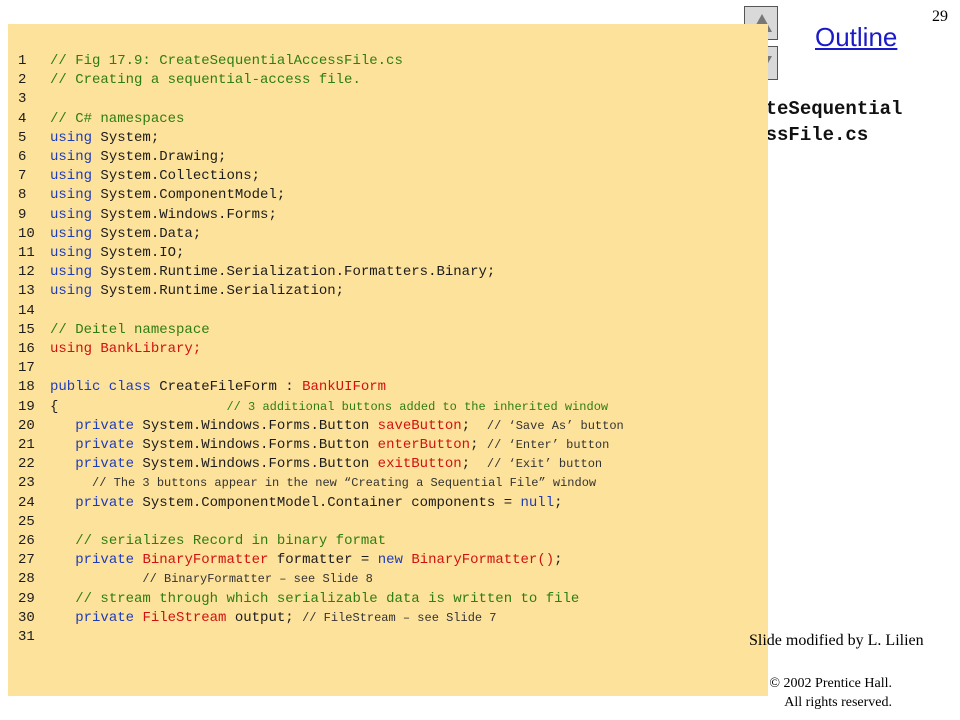  Describe the element at coordinates (419, 464) in the screenshot. I see `code-token: exitButton` at that location.